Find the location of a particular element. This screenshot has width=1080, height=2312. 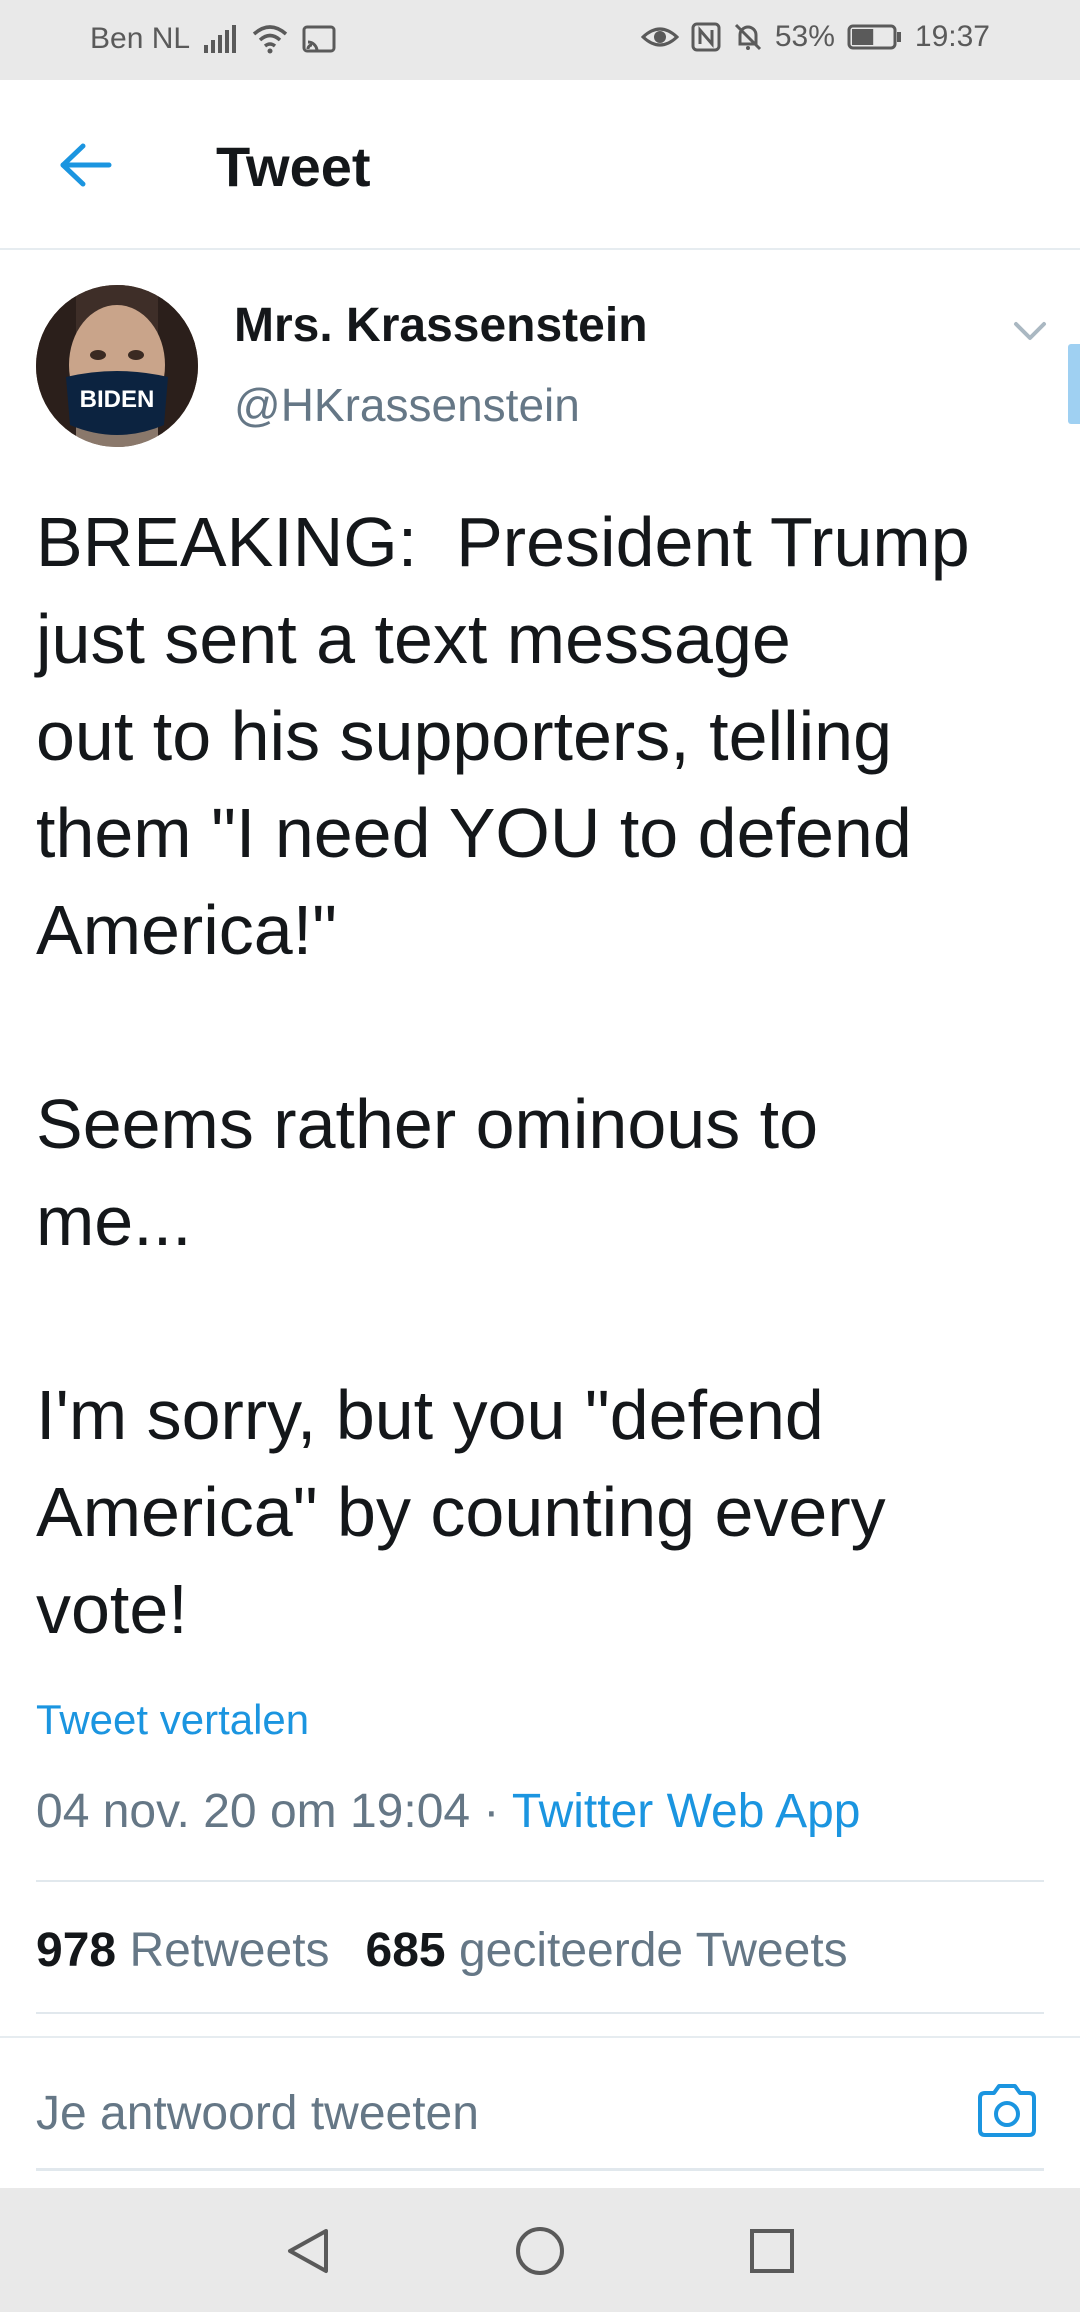

author-handle: @HKrassenstein is located at coordinates (407, 405).